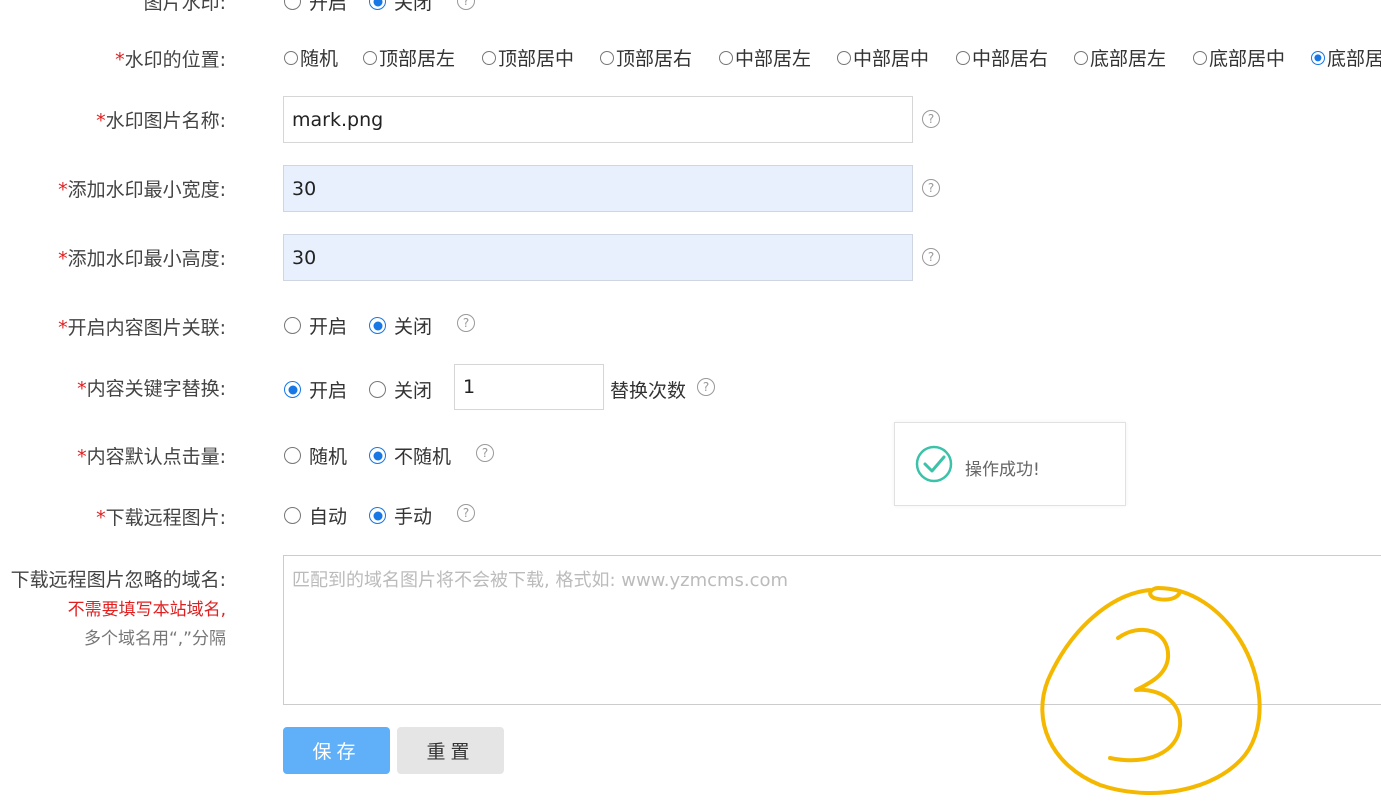  Describe the element at coordinates (400, 515) in the screenshot. I see `radio-download-manual: 手动` at that location.